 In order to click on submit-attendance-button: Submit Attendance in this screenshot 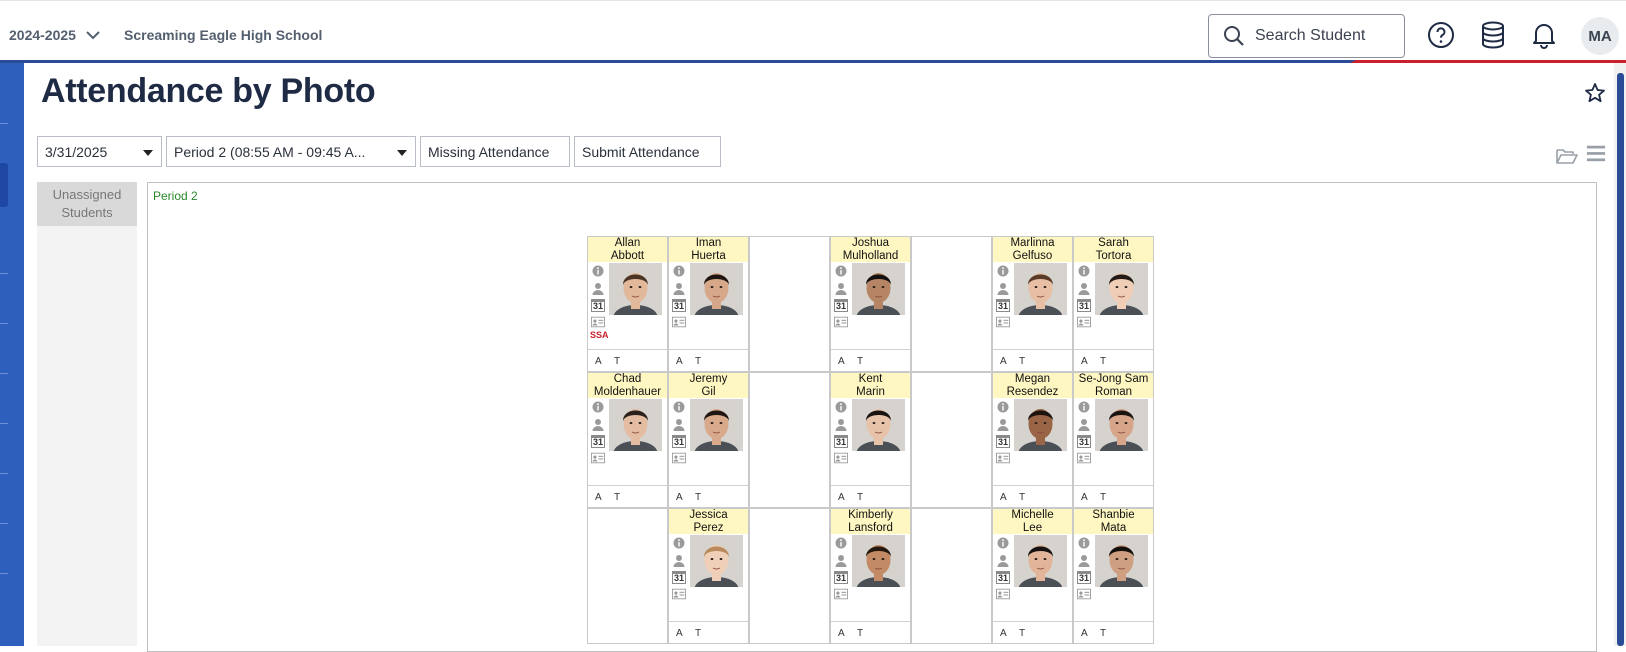, I will do `click(647, 151)`.